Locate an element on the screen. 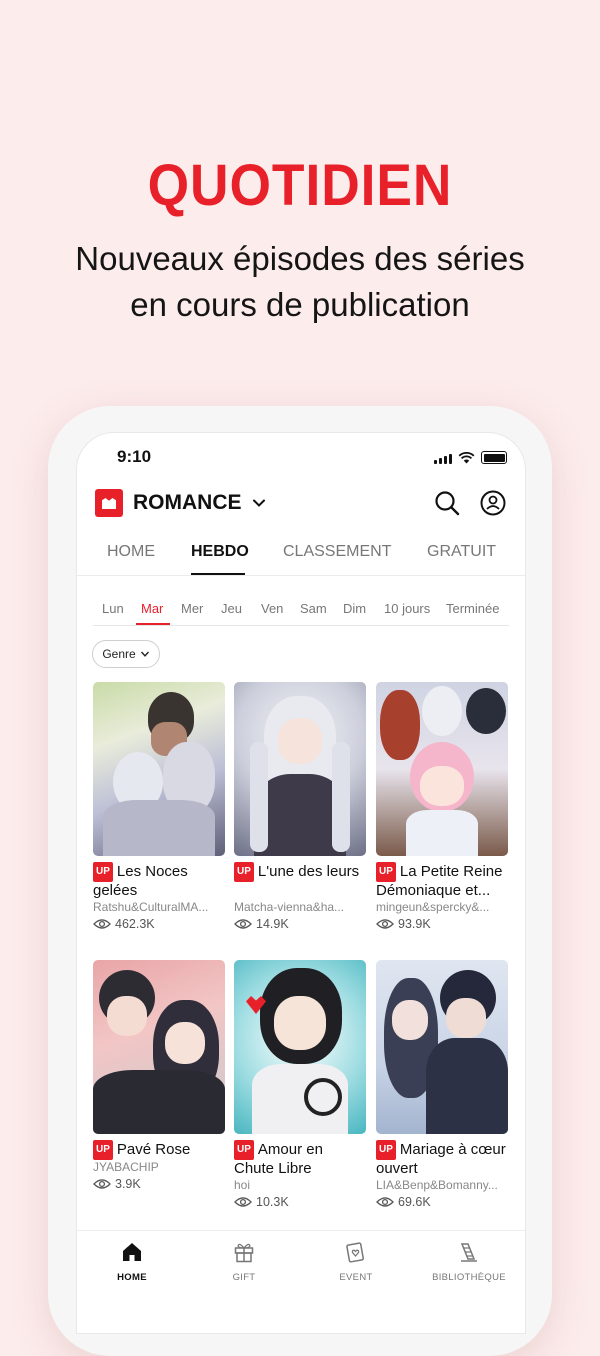 Image resolution: width=600 pixels, height=1356 pixels. app-logo-icon is located at coordinates (109, 503).